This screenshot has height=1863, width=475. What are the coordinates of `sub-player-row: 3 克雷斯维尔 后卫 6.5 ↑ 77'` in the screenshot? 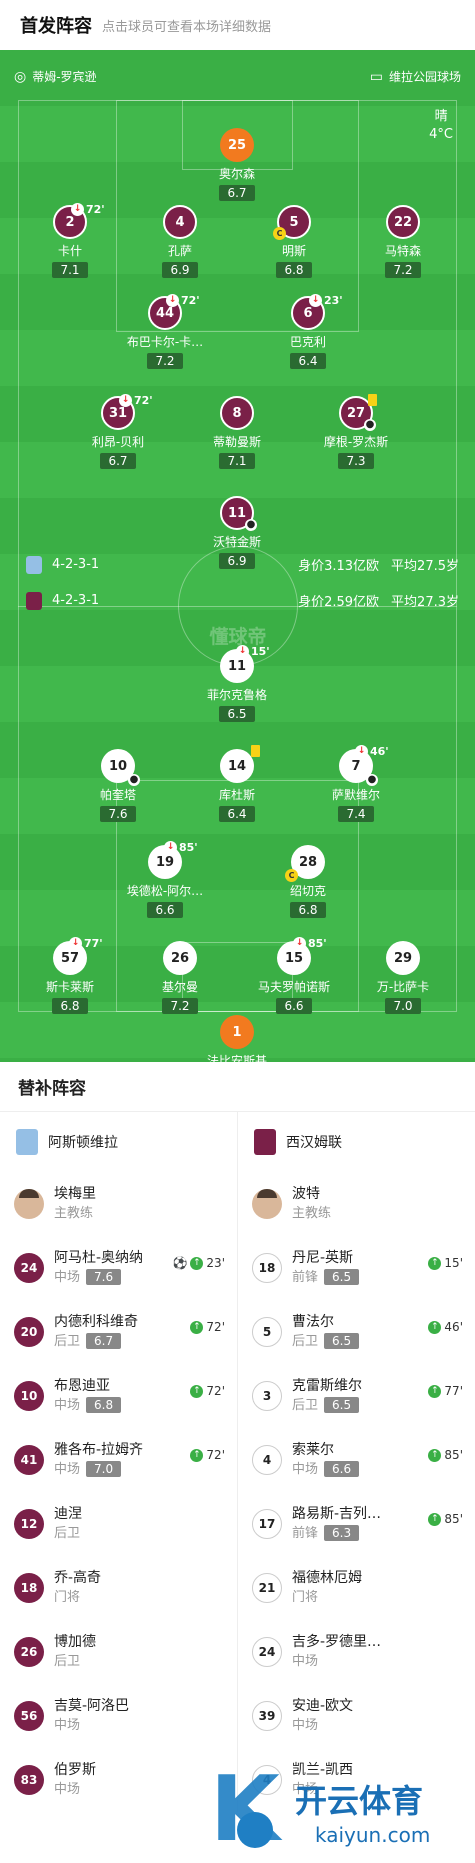 It's located at (356, 1396).